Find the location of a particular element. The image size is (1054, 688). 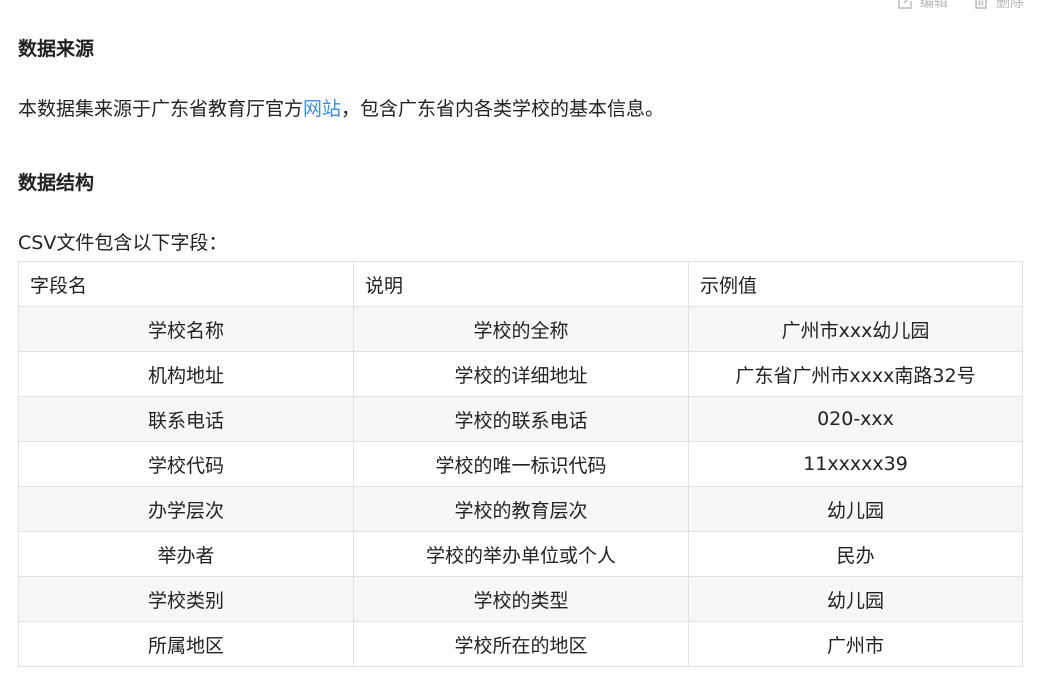

table-row: 办学层次 学校的教育层次 幼儿园 is located at coordinates (520, 509).